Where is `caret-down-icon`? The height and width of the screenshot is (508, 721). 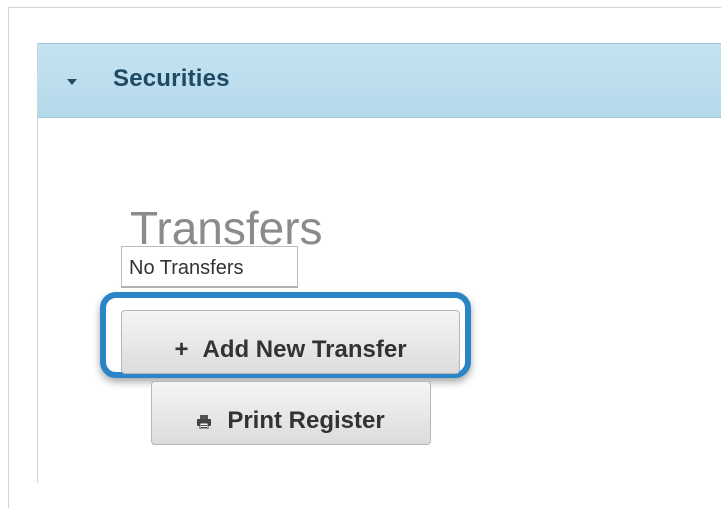
caret-down-icon is located at coordinates (72, 82).